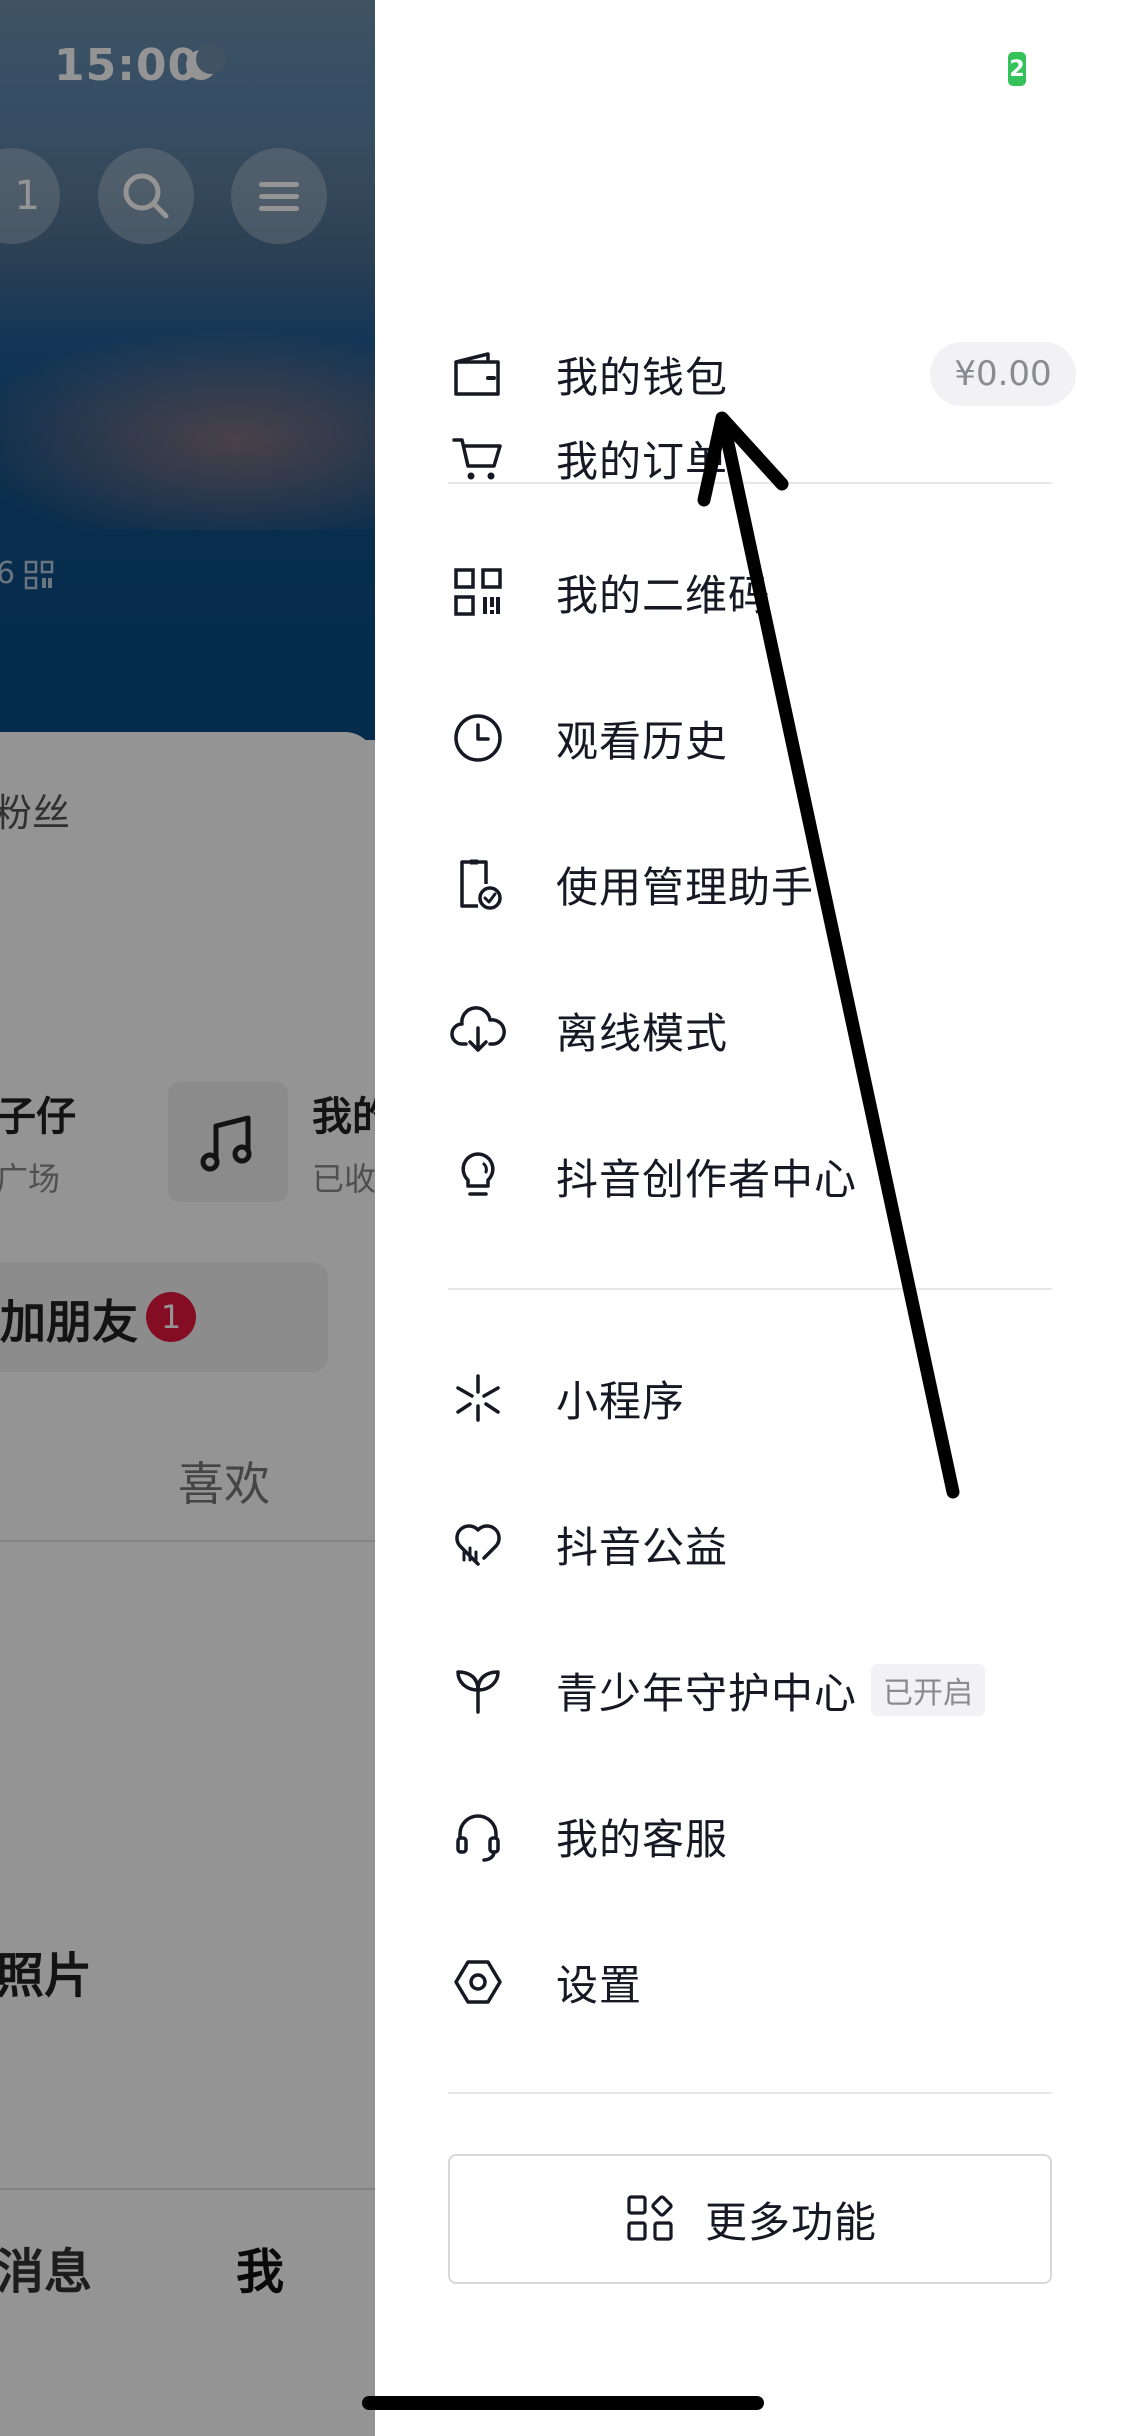 The width and height of the screenshot is (1125, 2436). What do you see at coordinates (478, 1836) in the screenshot?
I see `headset-icon` at bounding box center [478, 1836].